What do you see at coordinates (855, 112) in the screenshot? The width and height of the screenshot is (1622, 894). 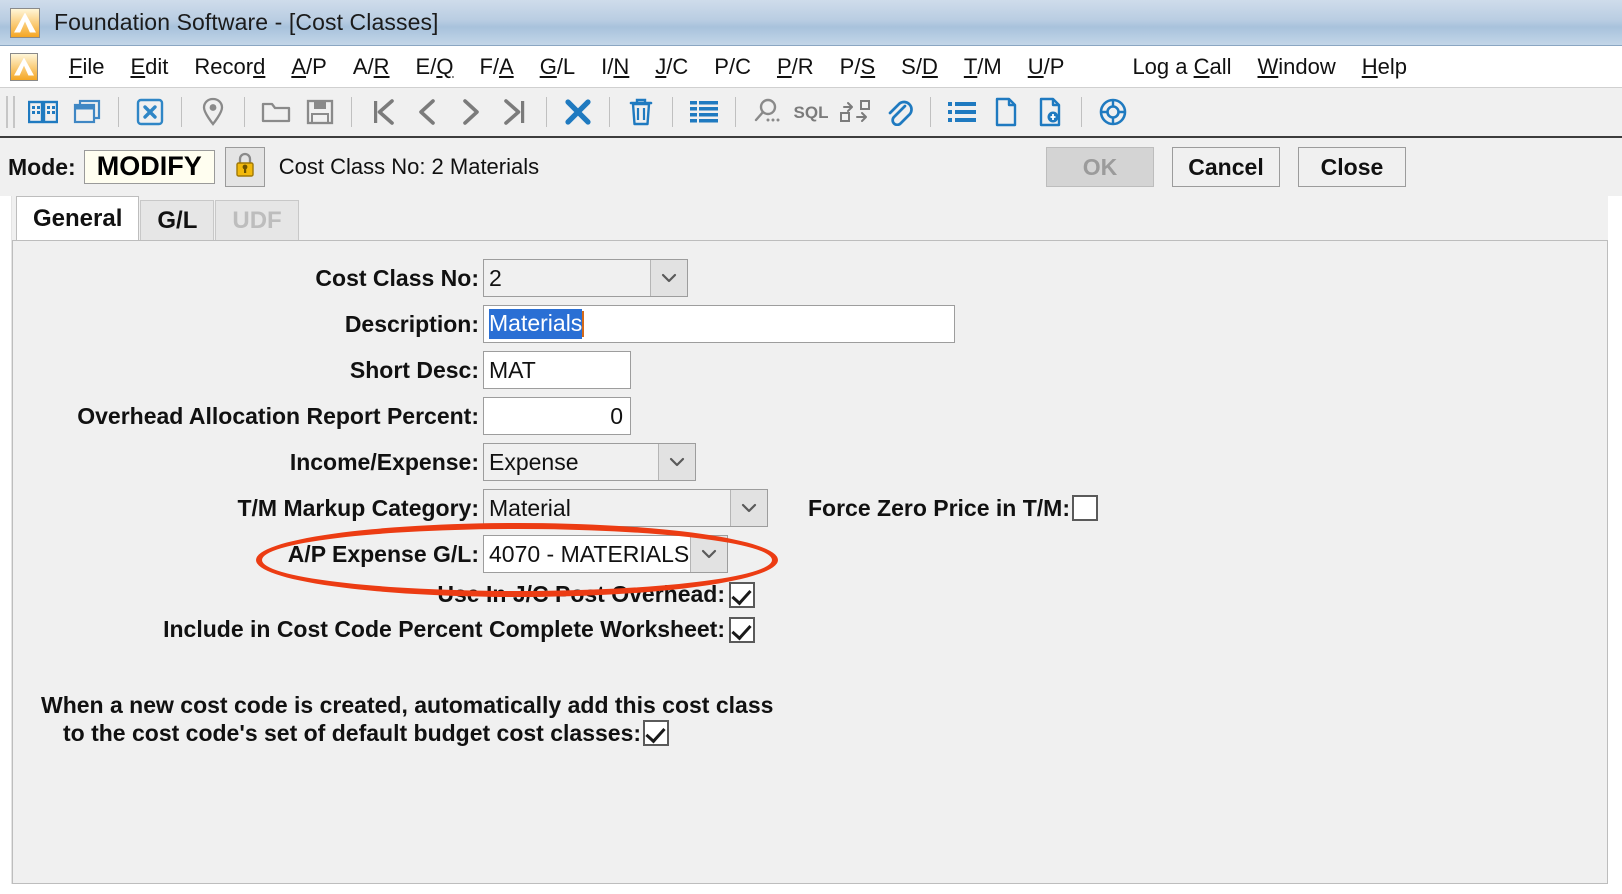 I see `workflow-nodes-icon` at bounding box center [855, 112].